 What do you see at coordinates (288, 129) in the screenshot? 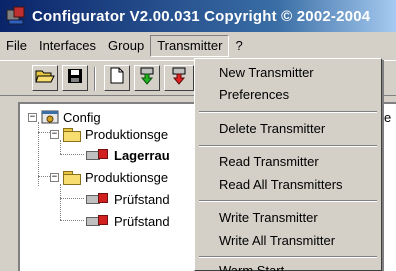
I see `menu-item-delete-transmitter: Delete Transmitter` at bounding box center [288, 129].